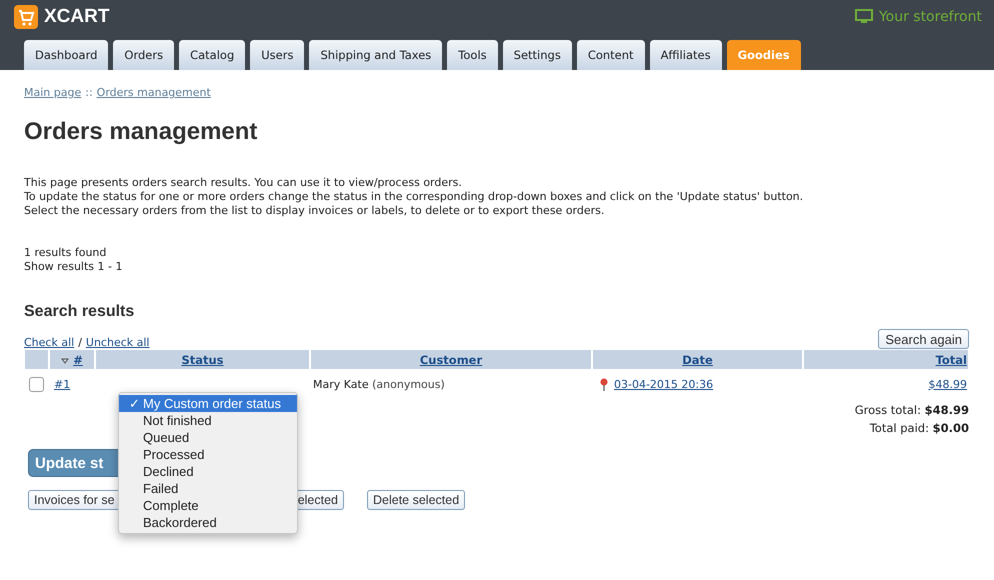 The image size is (994, 580). Describe the element at coordinates (886, 359) in the screenshot. I see `table-header: Total` at that location.